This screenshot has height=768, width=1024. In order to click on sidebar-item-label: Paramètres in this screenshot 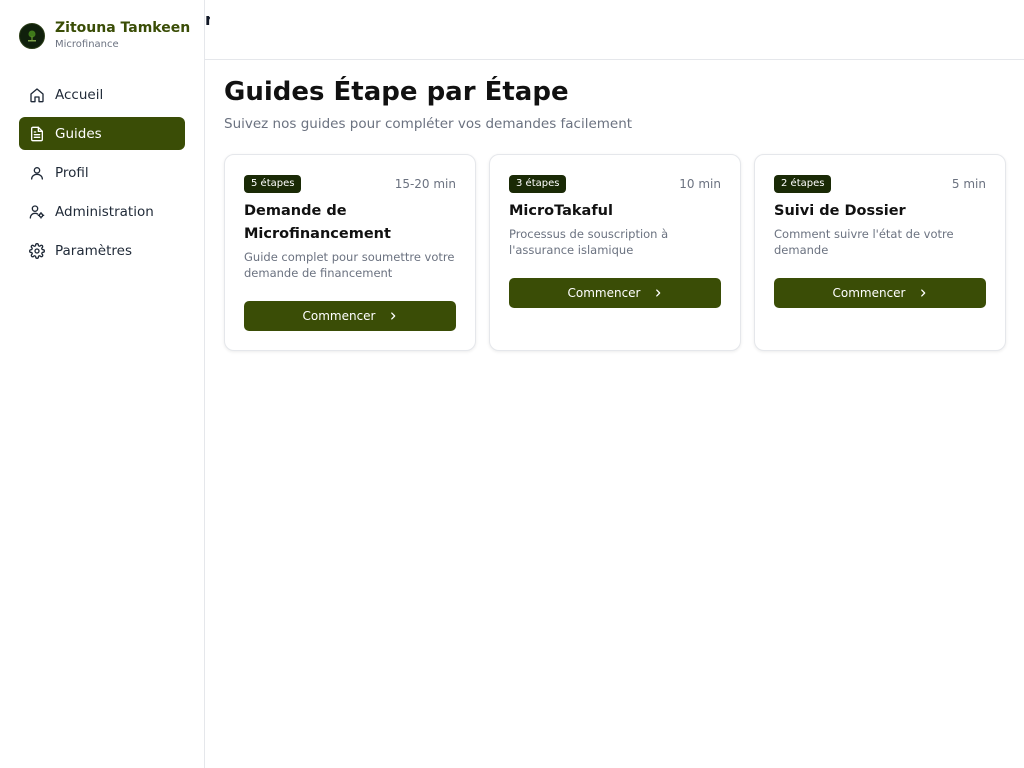, I will do `click(93, 250)`.